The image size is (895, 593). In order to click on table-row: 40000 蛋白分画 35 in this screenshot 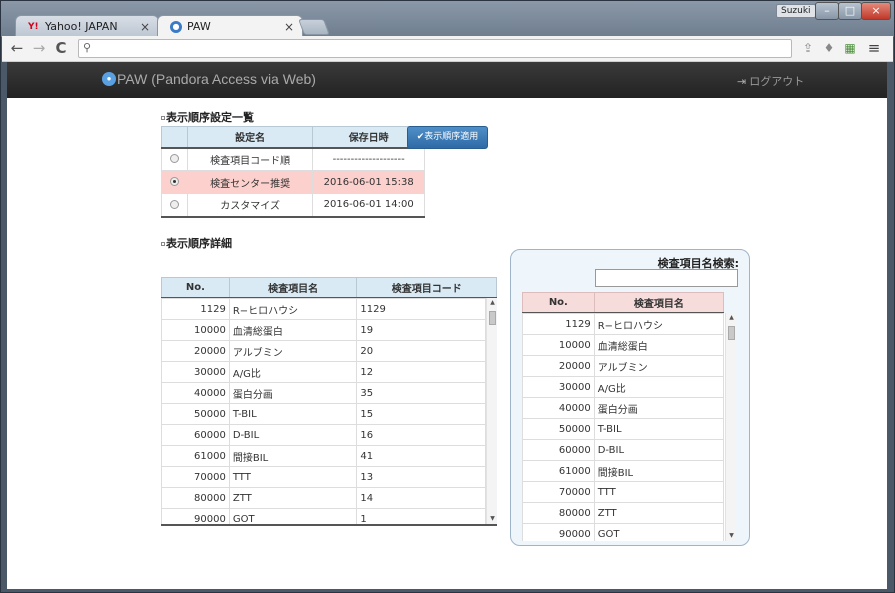, I will do `click(323, 393)`.